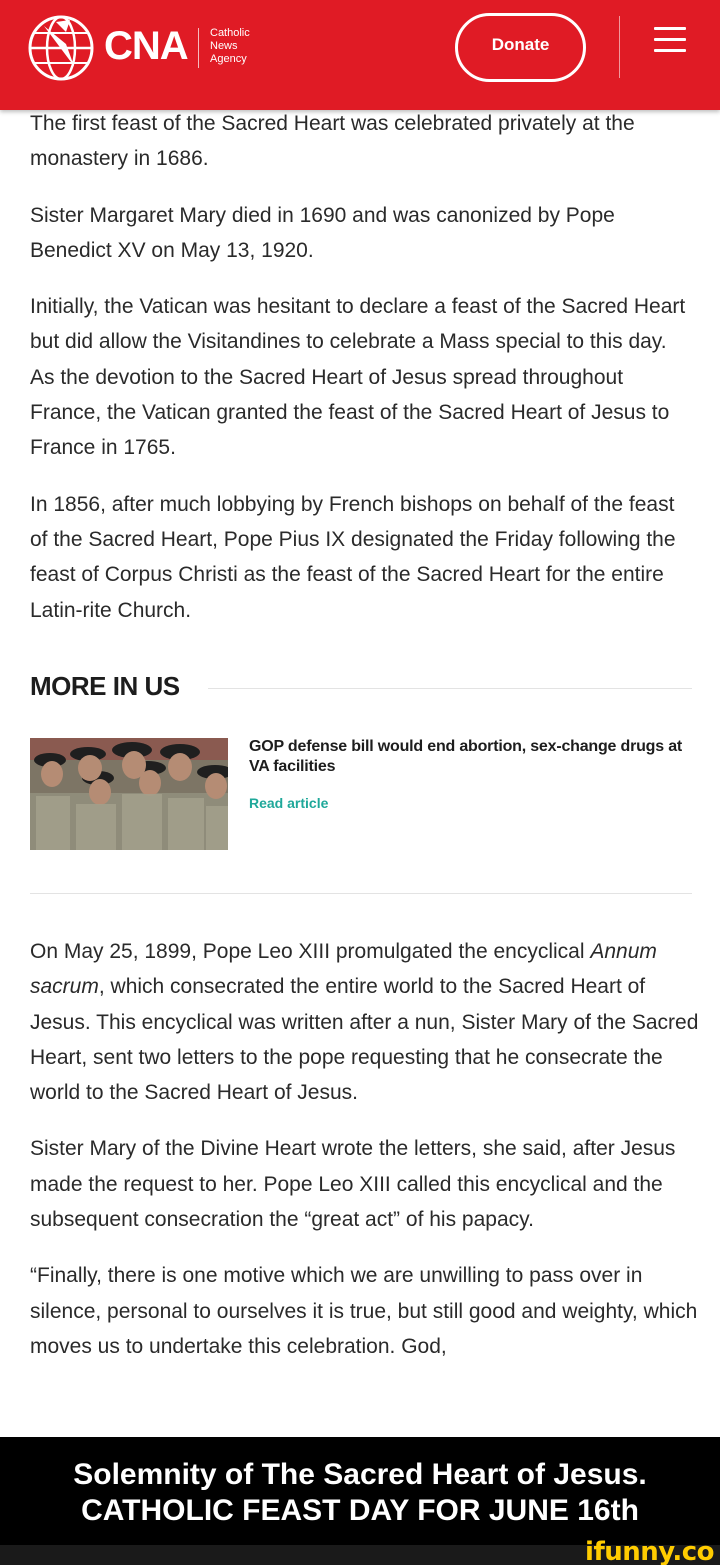  I want to click on caption-line: Solemnity of The Sacred Heart of Jesus., so click(360, 1474).